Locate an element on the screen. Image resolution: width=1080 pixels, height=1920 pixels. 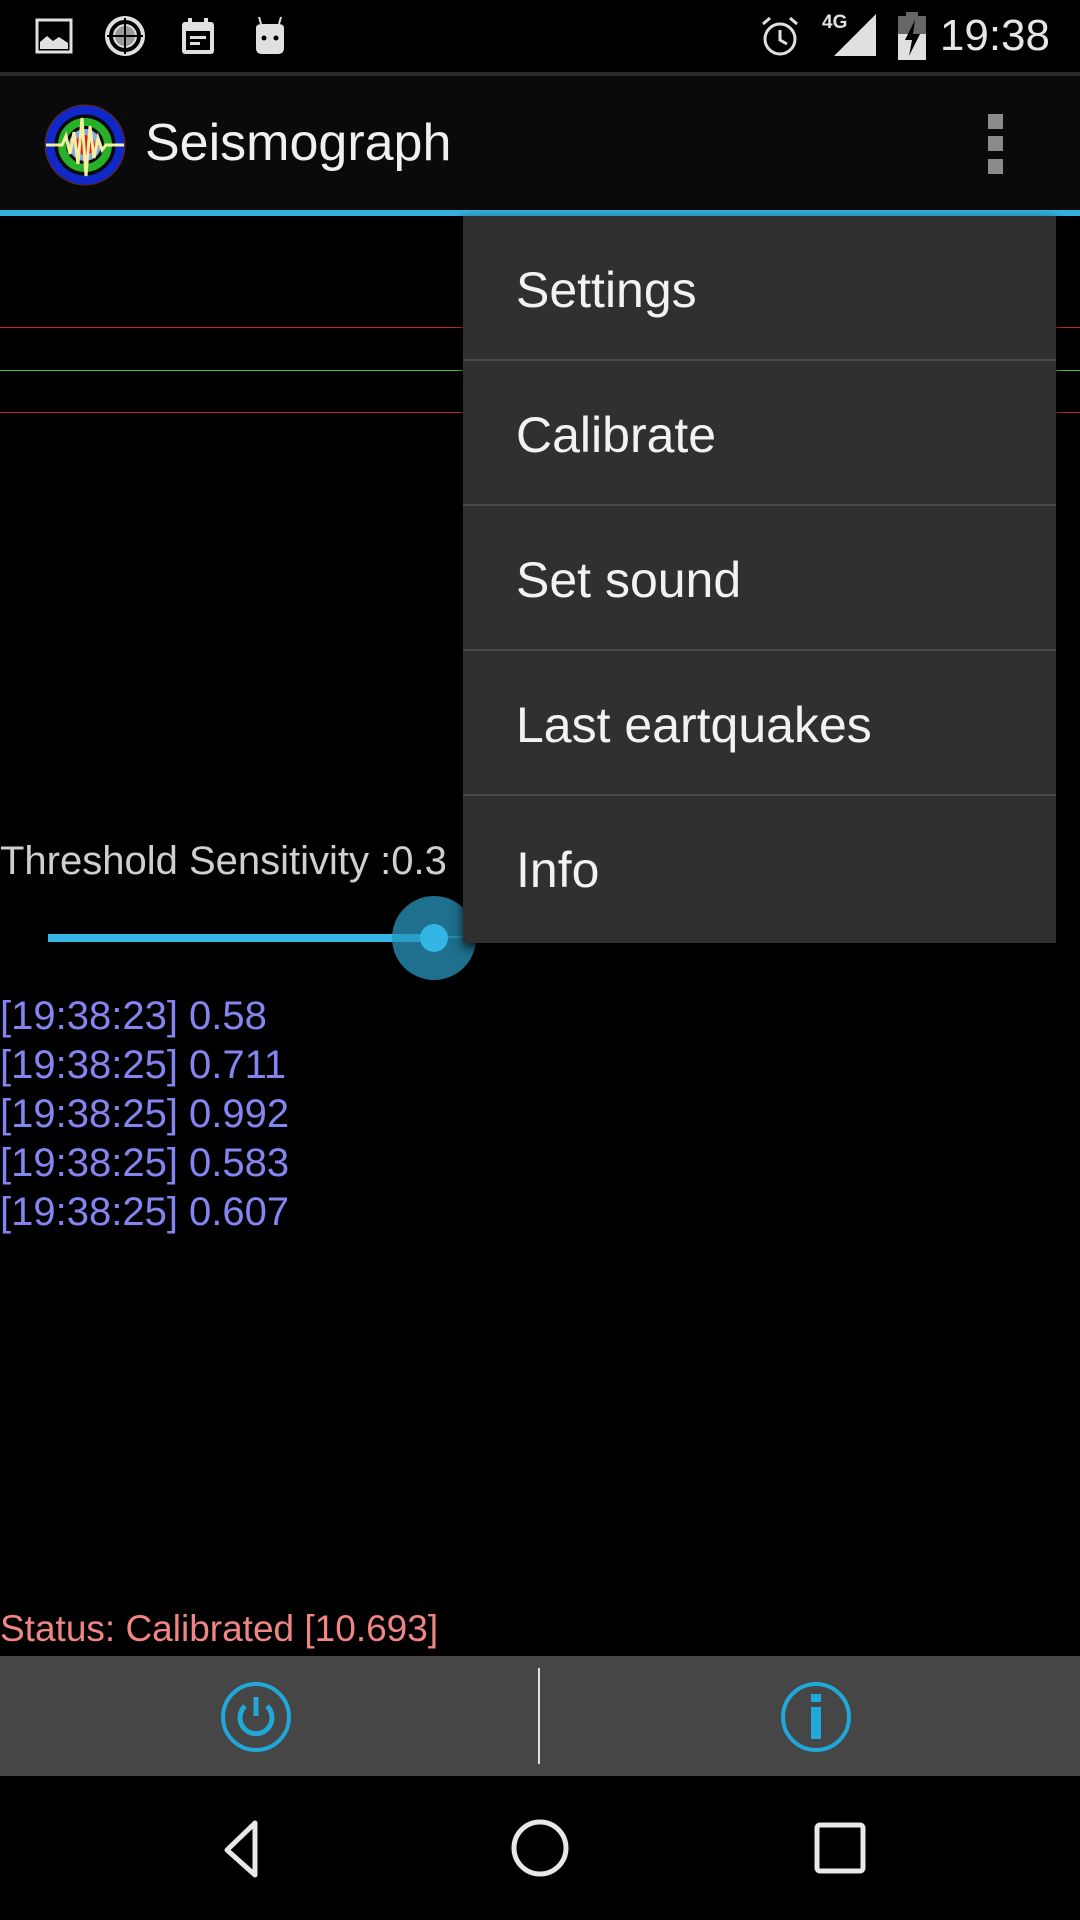
menu-item-label: Settings is located at coordinates (606, 290).